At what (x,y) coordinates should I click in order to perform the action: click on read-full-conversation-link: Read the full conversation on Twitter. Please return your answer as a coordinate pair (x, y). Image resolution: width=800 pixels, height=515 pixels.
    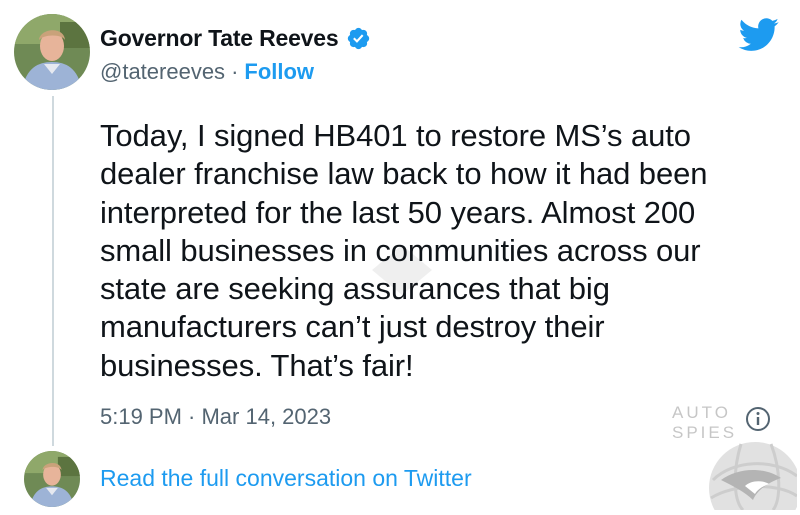
    Looking at the image, I should click on (286, 478).